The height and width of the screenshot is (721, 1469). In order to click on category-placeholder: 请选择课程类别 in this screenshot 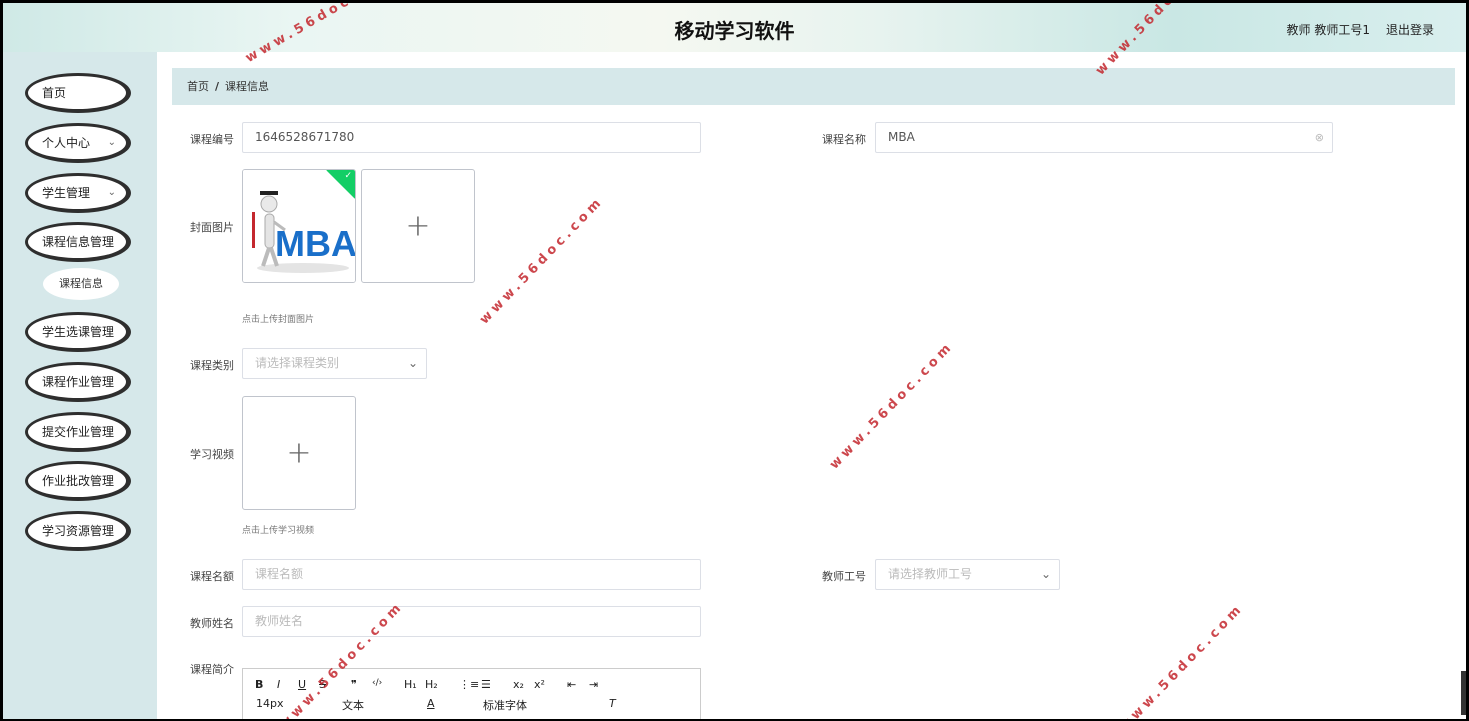, I will do `click(297, 363)`.